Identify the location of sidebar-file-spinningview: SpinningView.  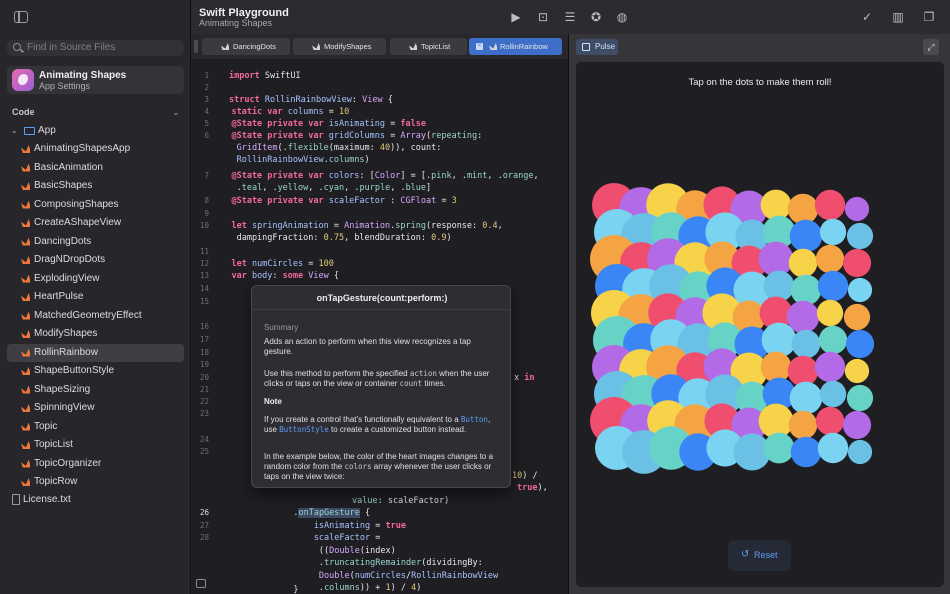
(95, 408).